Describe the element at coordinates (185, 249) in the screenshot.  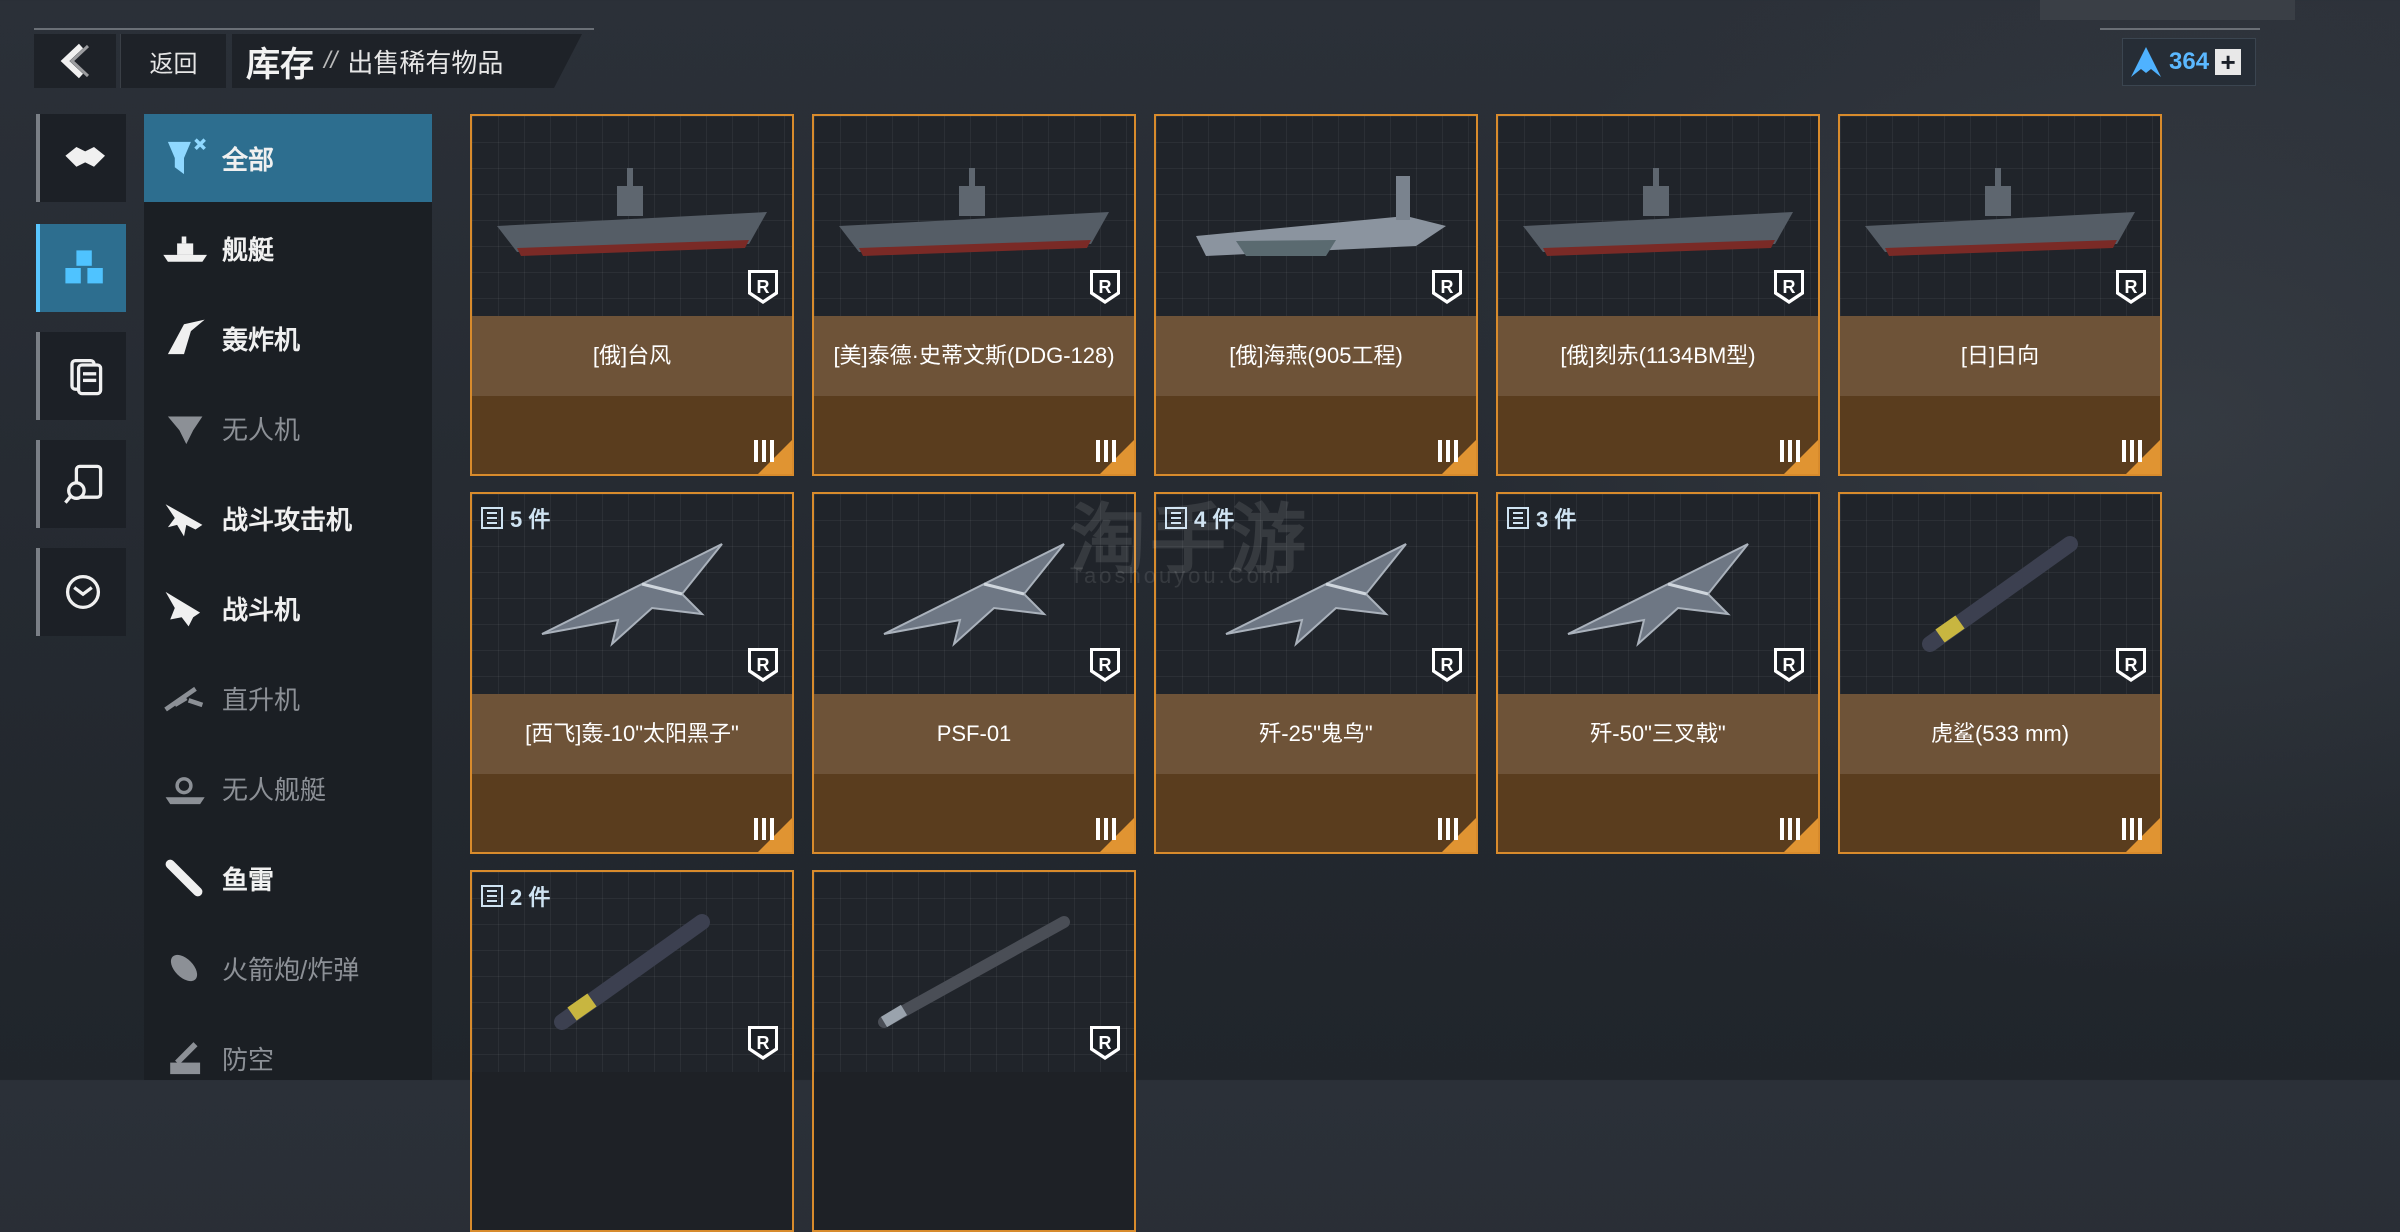
I see `warship-icon` at that location.